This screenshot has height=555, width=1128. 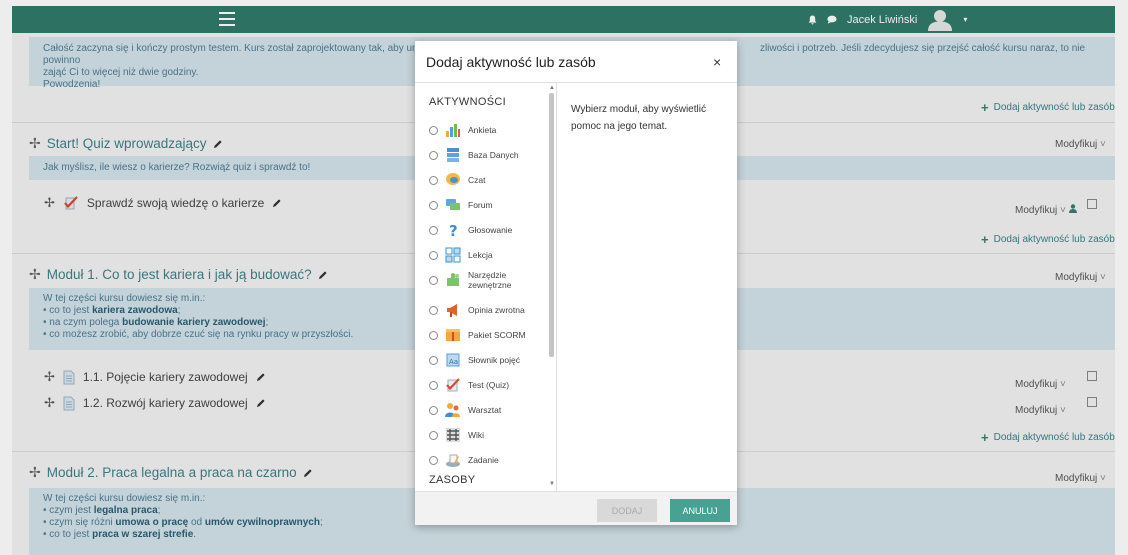 I want to click on module-option-2: Czat, so click(x=488, y=180).